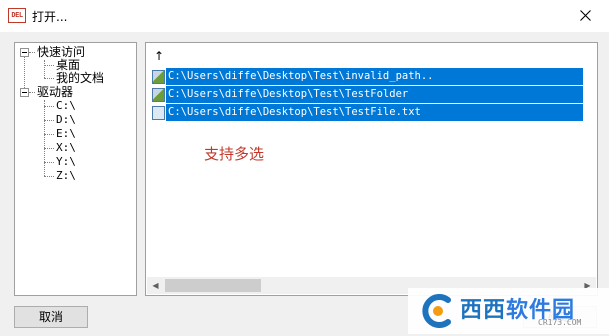  I want to click on tree-item-drive-e: E:\, so click(66, 134).